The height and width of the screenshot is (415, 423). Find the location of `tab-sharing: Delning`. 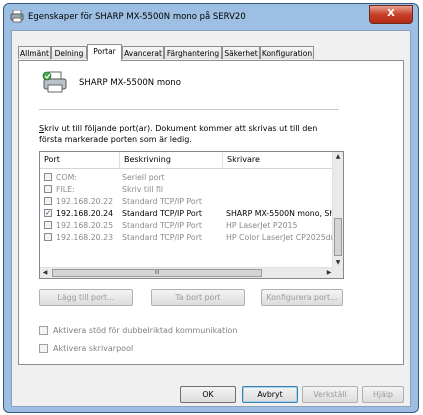

tab-sharing: Delning is located at coordinates (69, 52).